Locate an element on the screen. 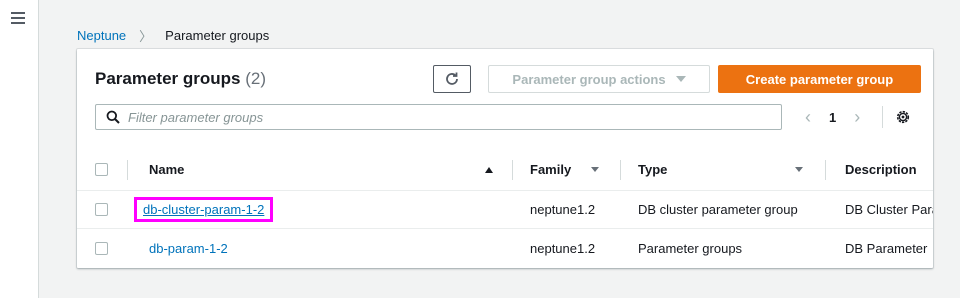  select-all-checkbox-cell is located at coordinates (101, 169).